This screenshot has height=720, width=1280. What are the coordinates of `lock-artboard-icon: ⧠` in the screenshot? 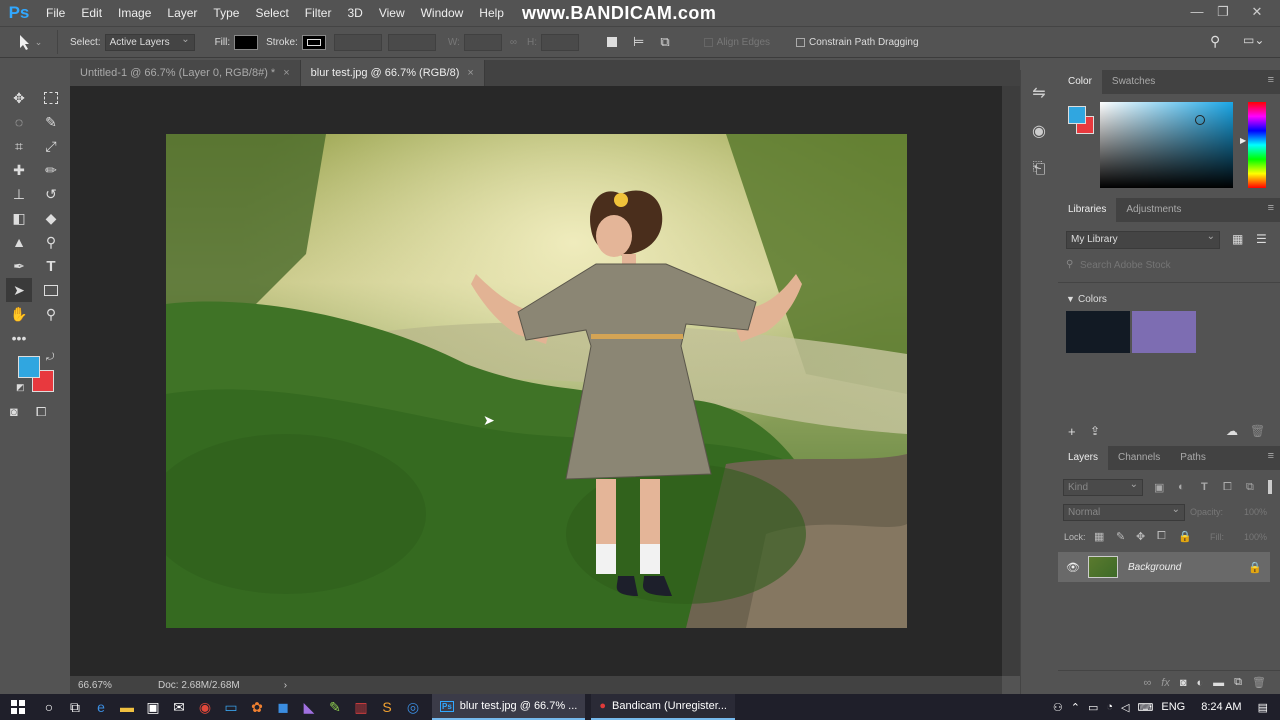 It's located at (1161, 536).